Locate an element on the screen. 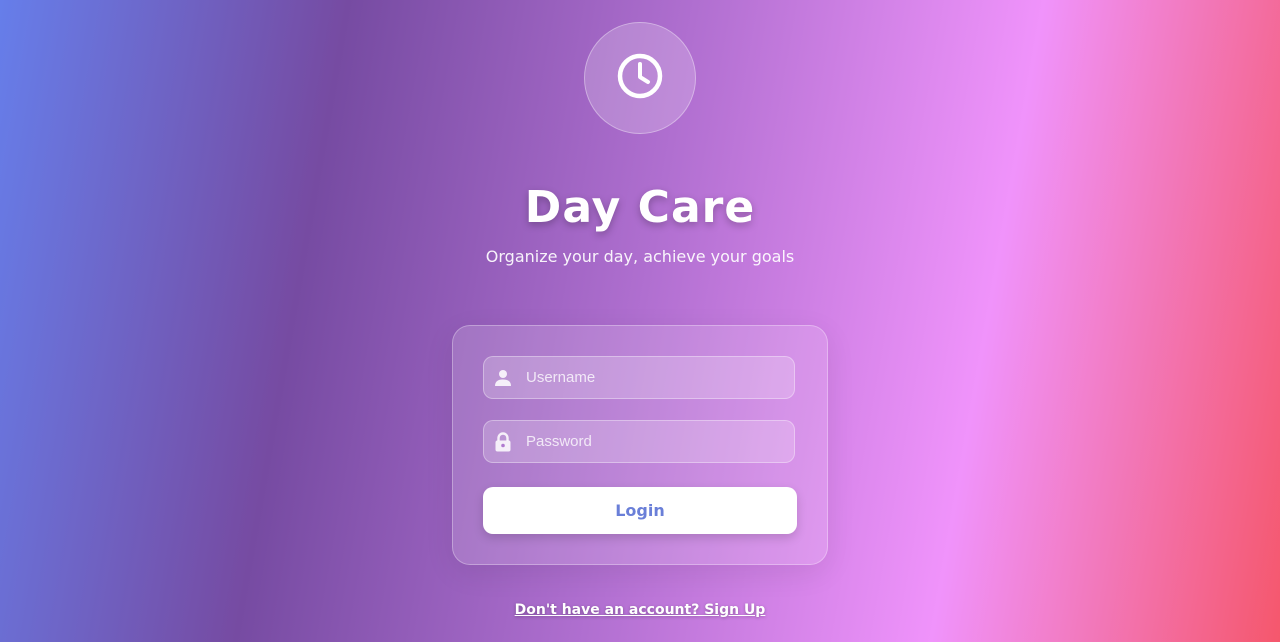 Image resolution: width=1280 pixels, height=642 pixels. login-card: Login is located at coordinates (640, 445).